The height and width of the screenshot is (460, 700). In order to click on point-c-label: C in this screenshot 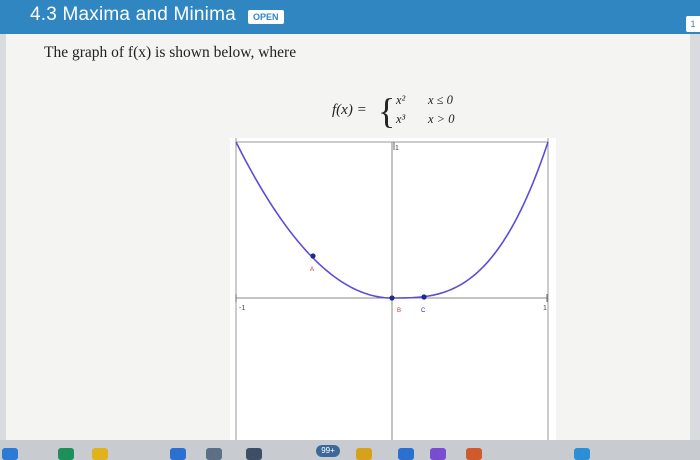, I will do `click(423, 311)`.